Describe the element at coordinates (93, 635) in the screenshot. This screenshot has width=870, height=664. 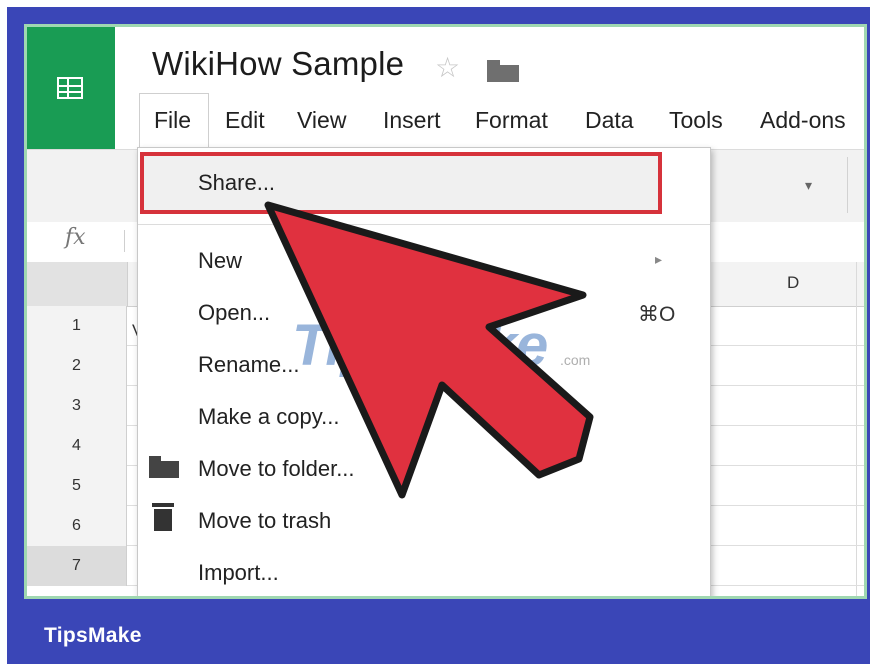
I see `caption-brand: TipsMake` at that location.